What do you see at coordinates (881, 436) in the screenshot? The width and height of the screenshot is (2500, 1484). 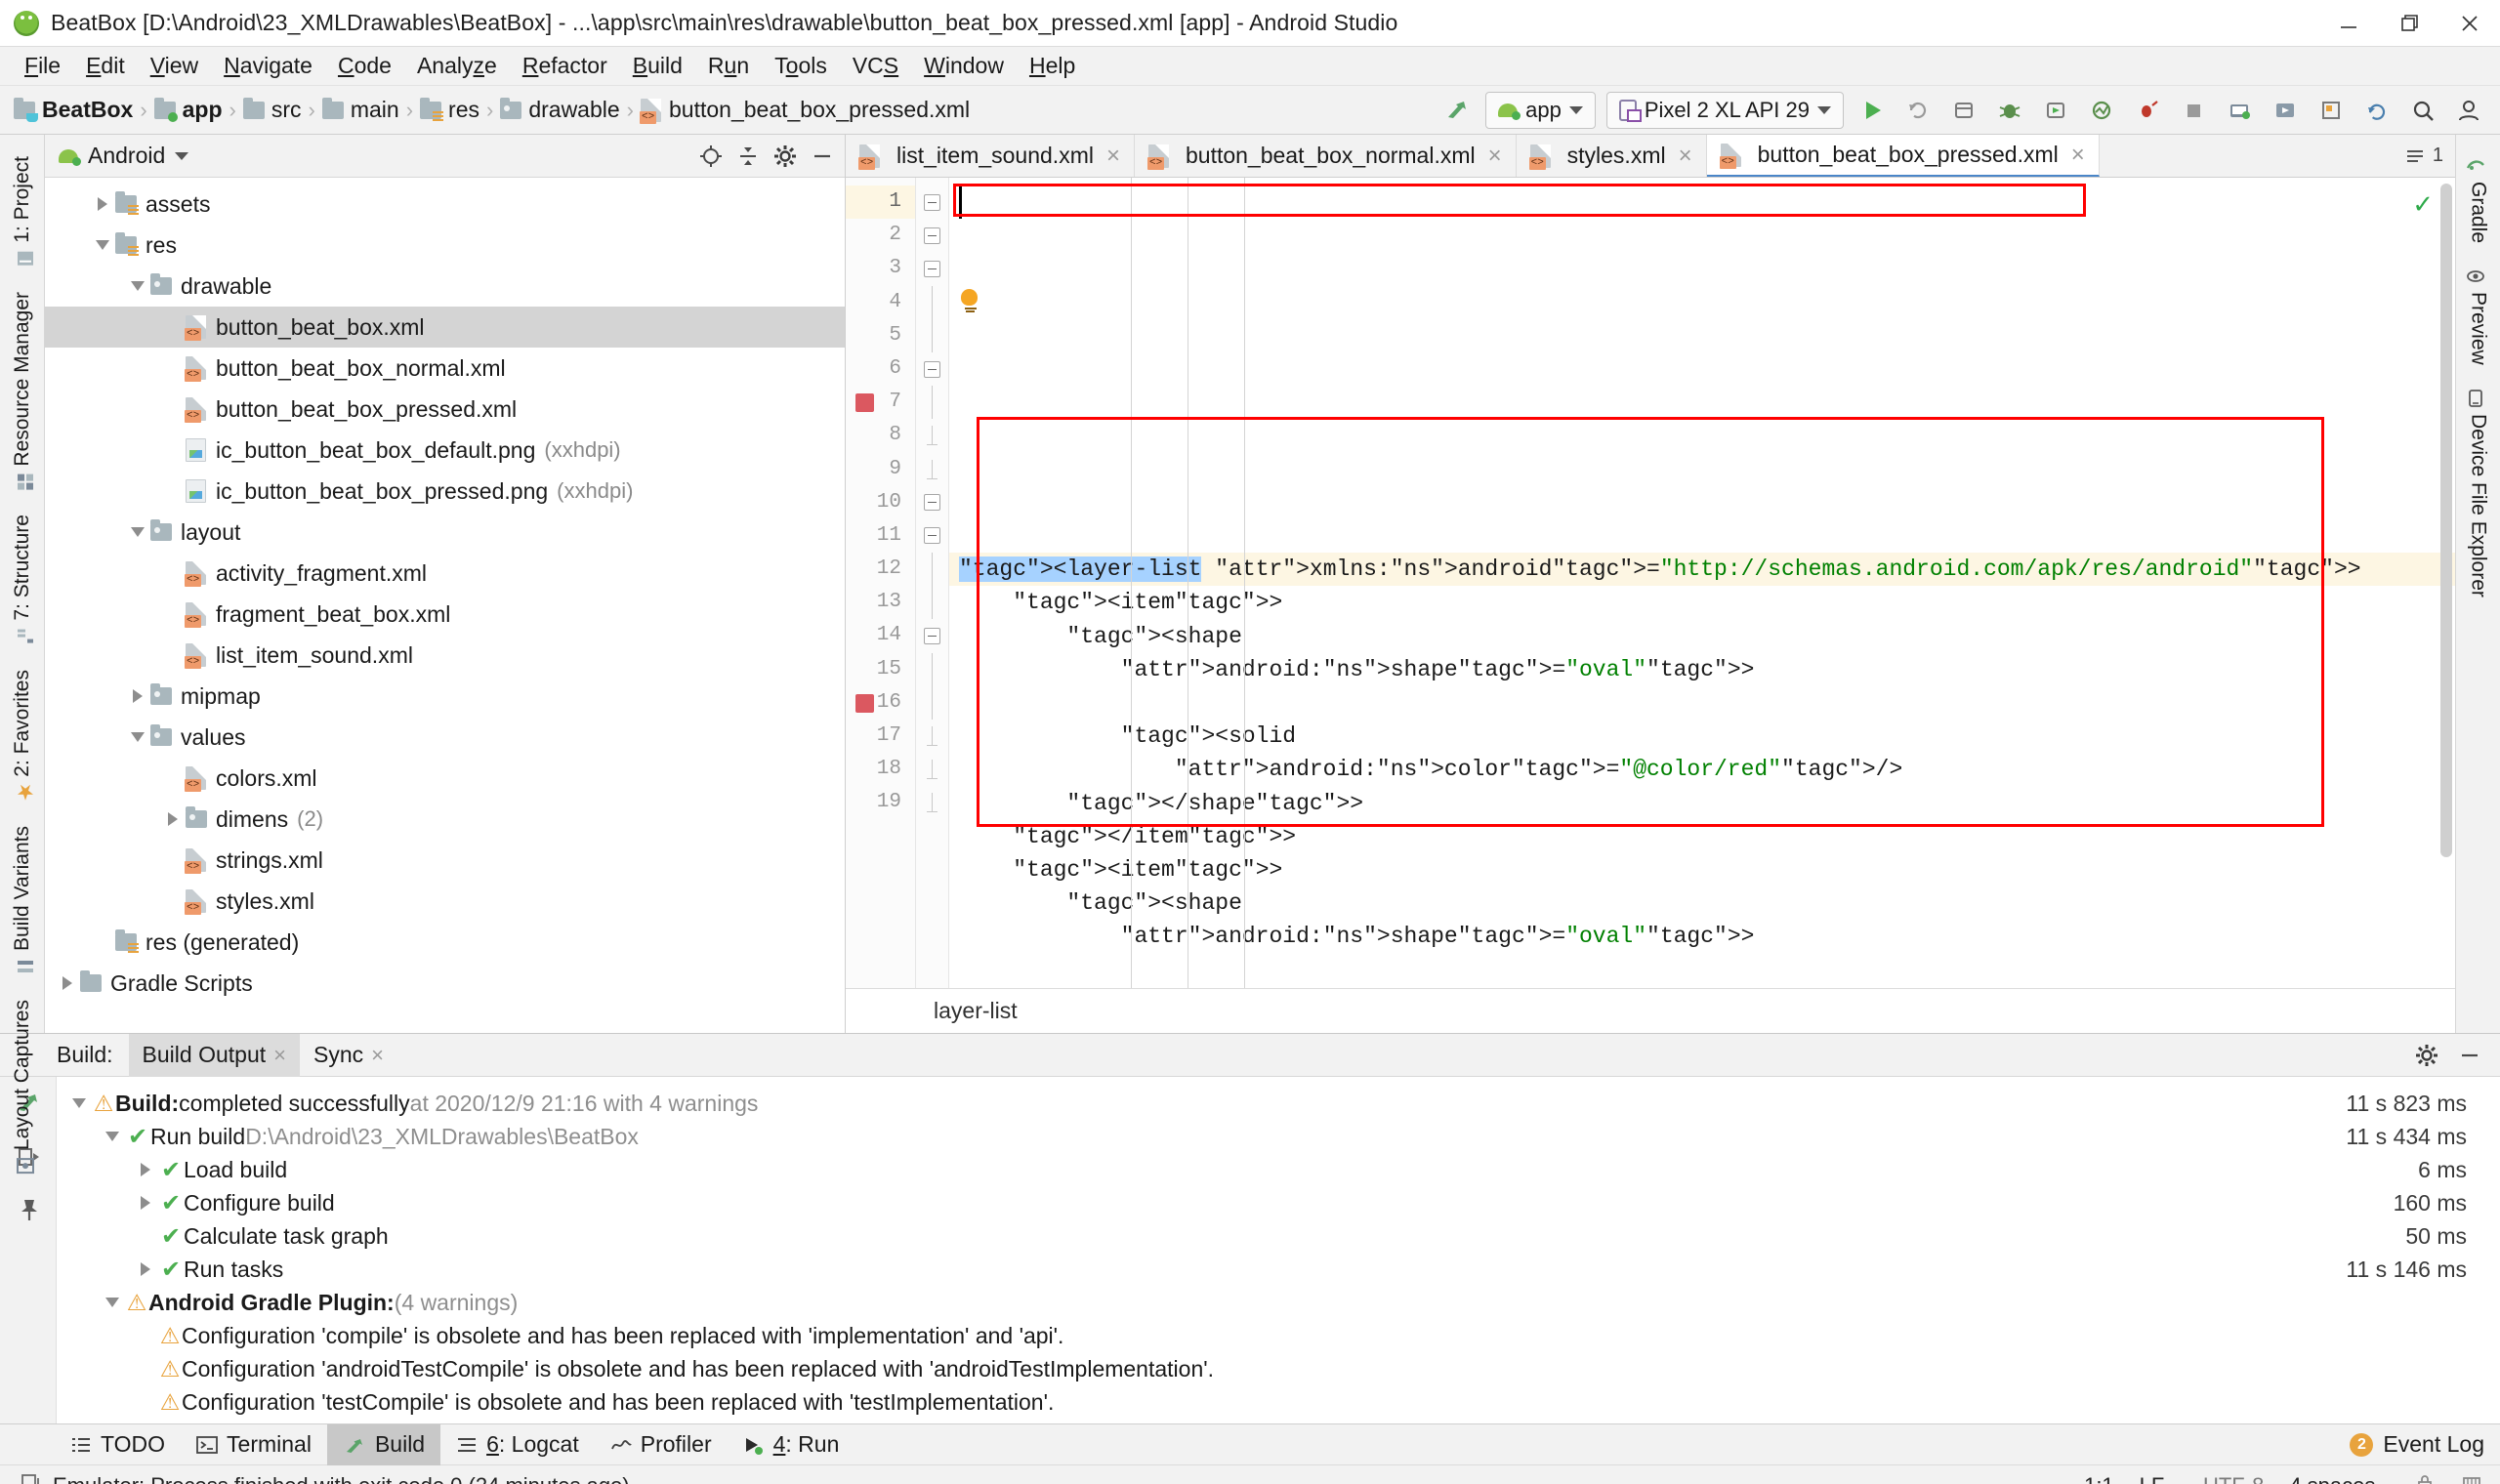 I see `line-number: 8` at bounding box center [881, 436].